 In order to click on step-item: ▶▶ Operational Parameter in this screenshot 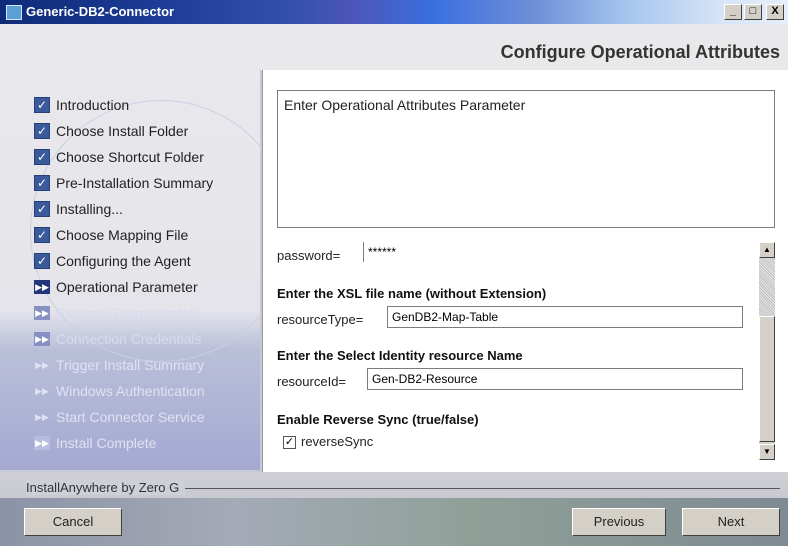, I will do `click(123, 287)`.